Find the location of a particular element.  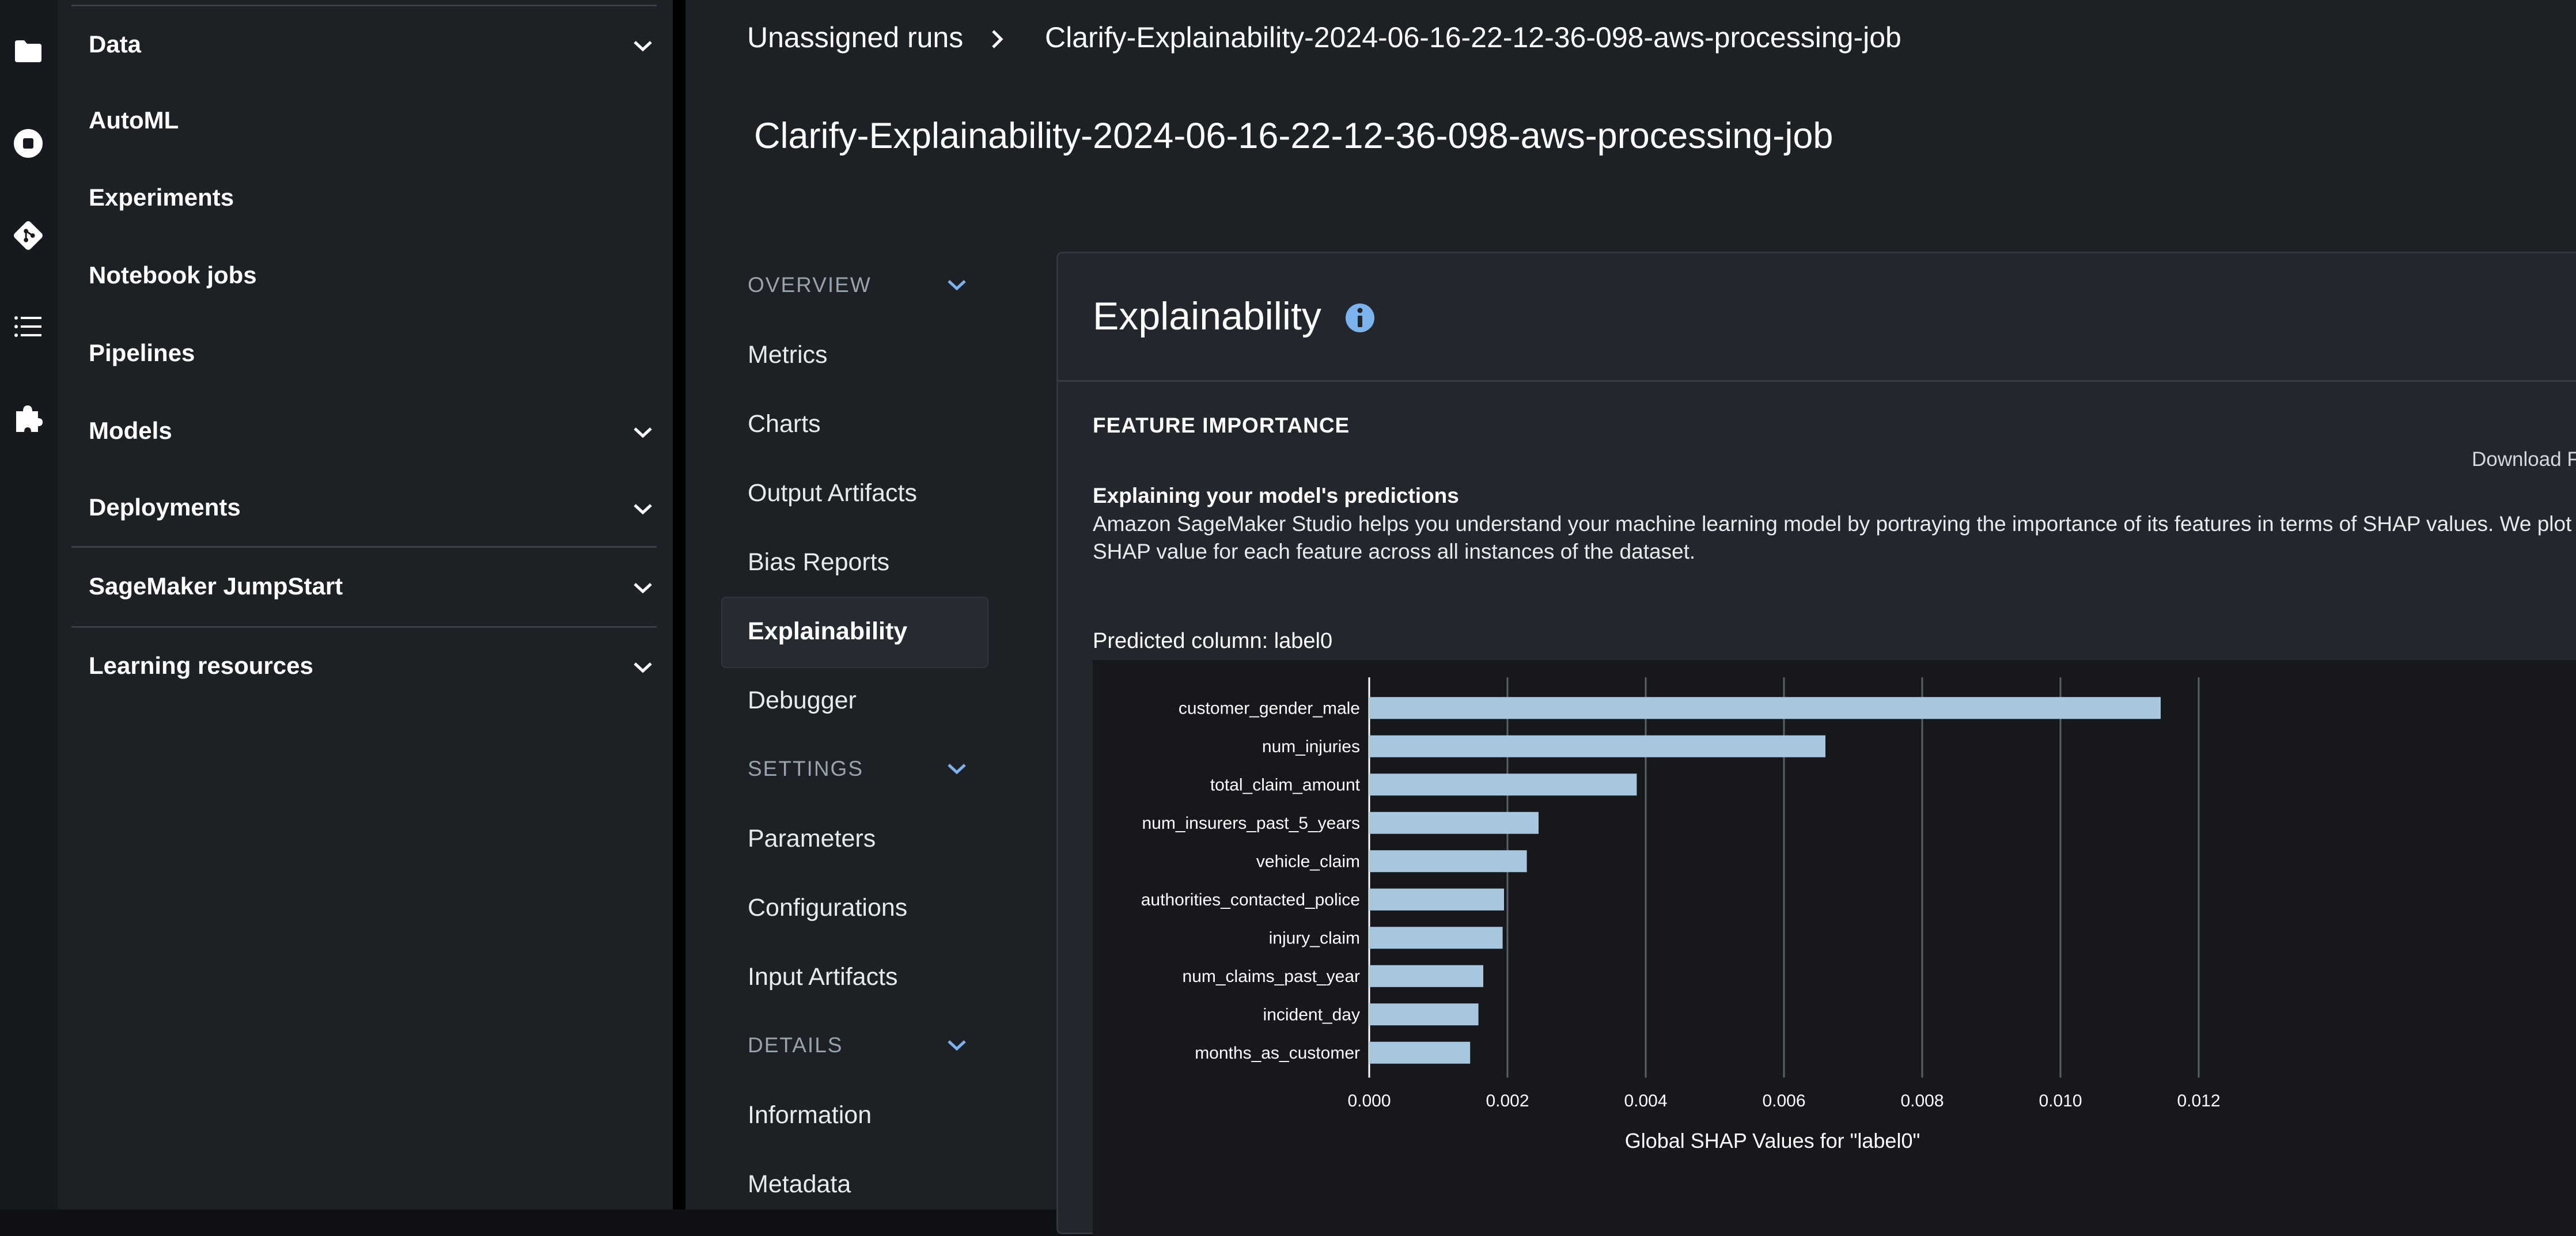

x-tick-label: 0.012 is located at coordinates (2198, 1100).